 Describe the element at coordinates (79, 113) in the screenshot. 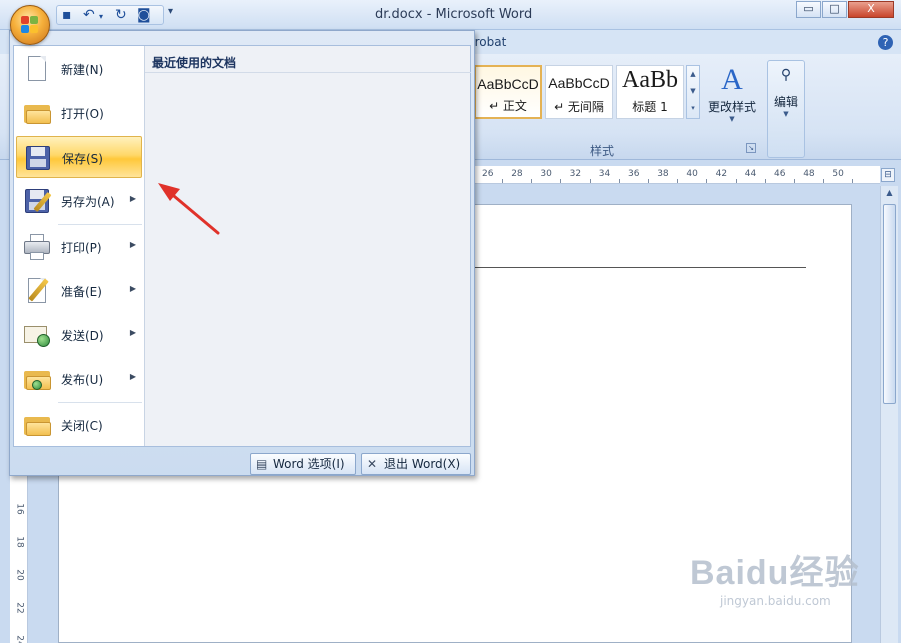

I see `menu-item-open: 打开(O)` at that location.